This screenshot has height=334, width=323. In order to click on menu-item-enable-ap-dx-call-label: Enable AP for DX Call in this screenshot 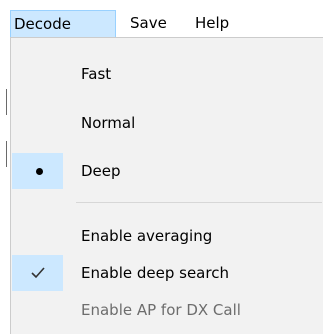, I will do `click(161, 310)`.